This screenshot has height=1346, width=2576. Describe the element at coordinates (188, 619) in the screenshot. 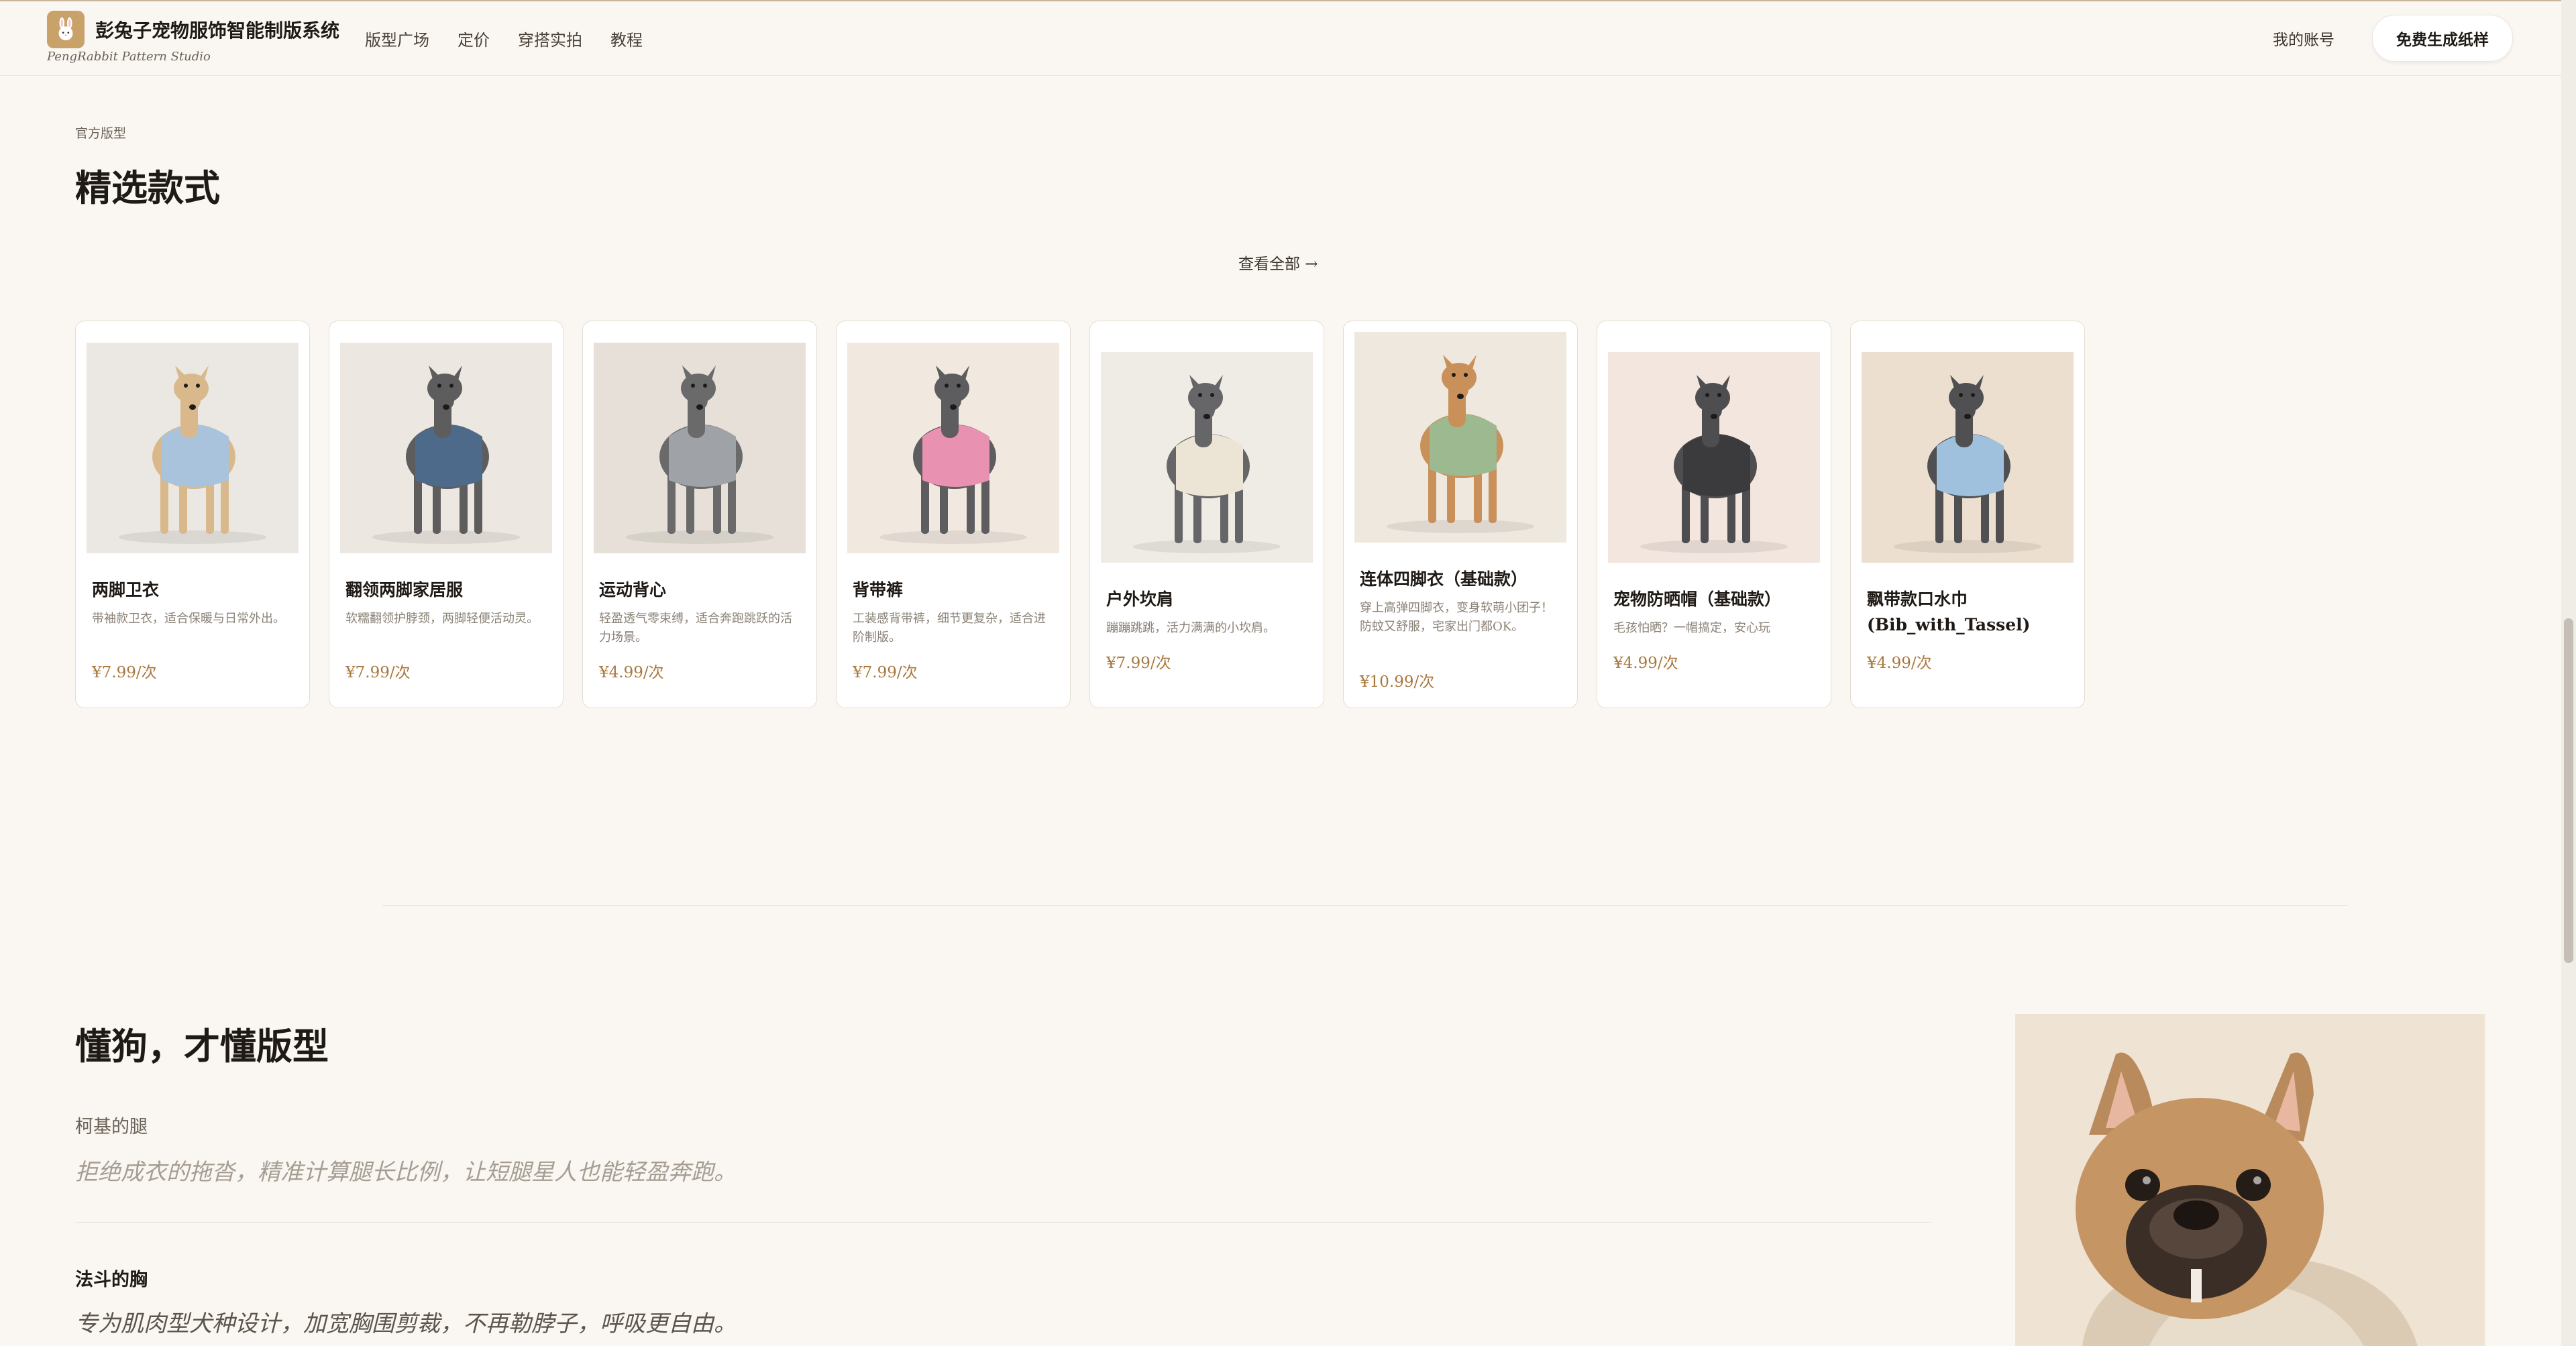

I see `product-description: 带袖款卫衣，适合保暖与日常外出。` at that location.